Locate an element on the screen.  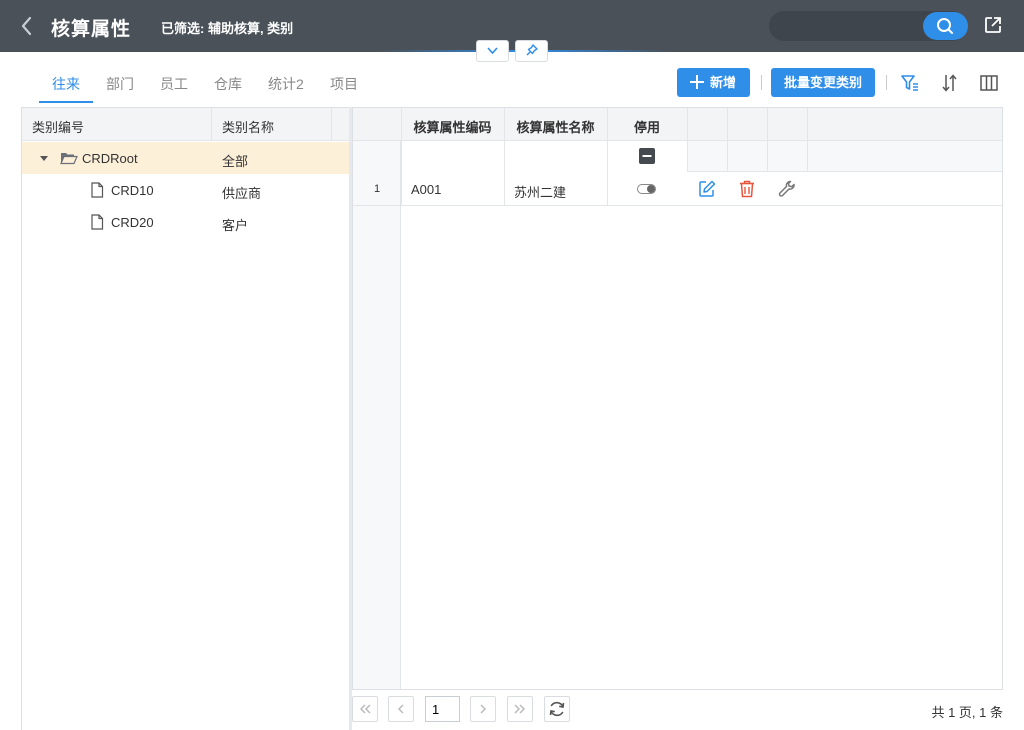
tree-node: CRD10 供应商 is located at coordinates (185, 190).